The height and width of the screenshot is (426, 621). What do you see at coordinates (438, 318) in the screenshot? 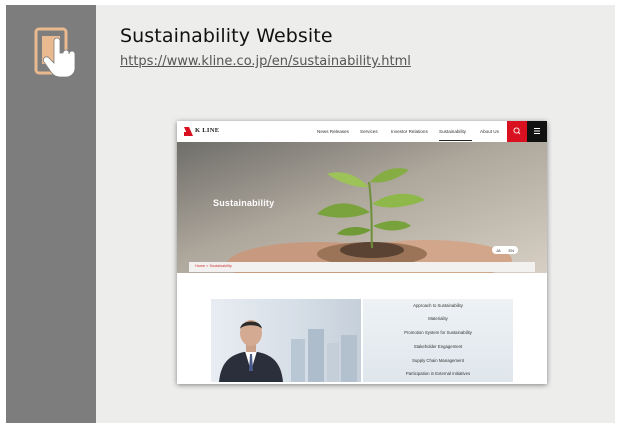
I see `menu-materiality: Materiality` at bounding box center [438, 318].